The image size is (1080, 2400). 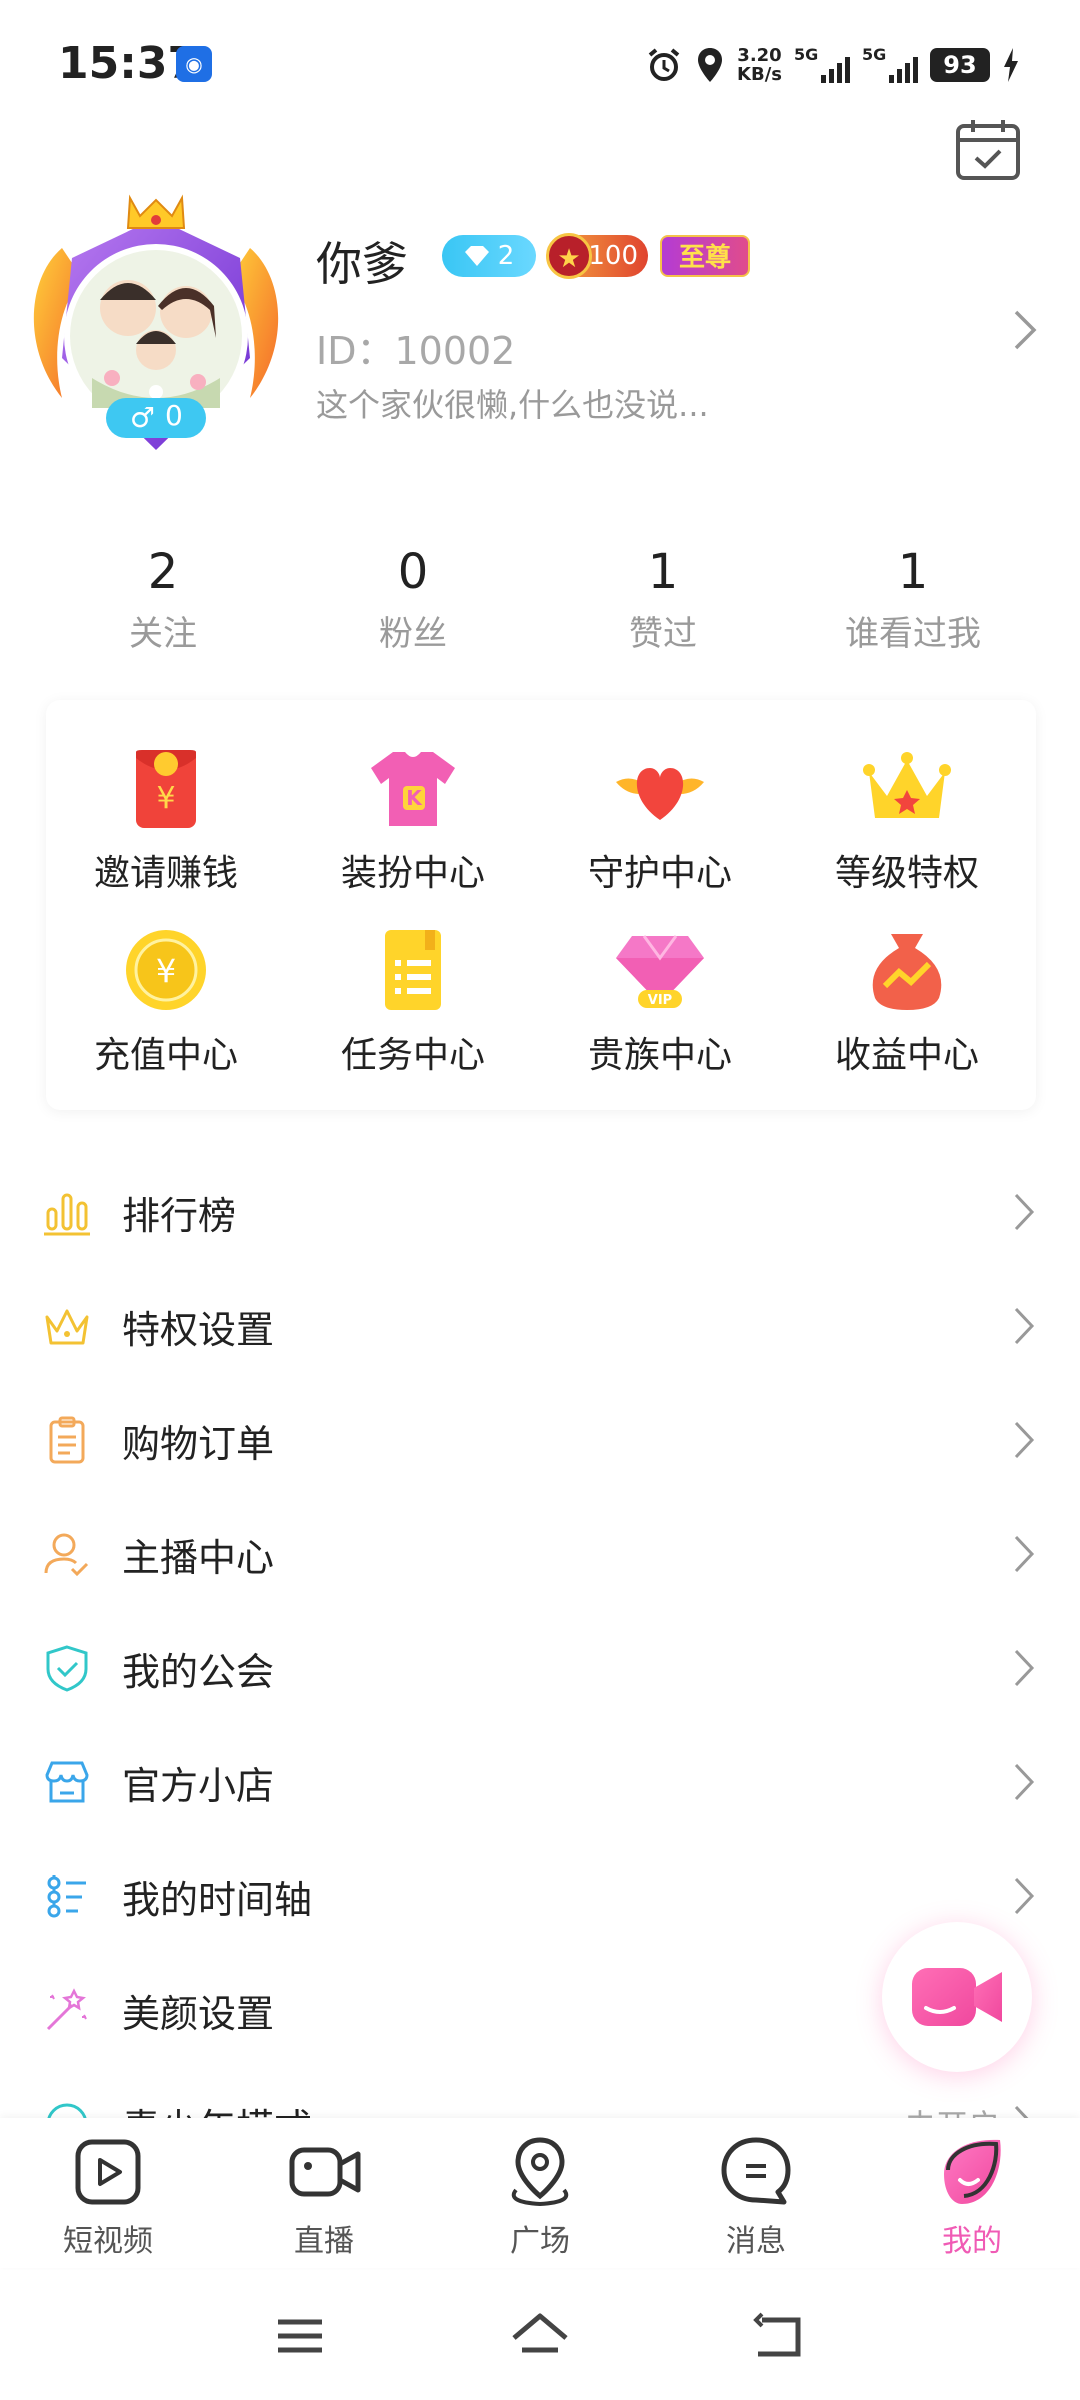 I want to click on grid-dressup: K 装扮中心, so click(x=413, y=816).